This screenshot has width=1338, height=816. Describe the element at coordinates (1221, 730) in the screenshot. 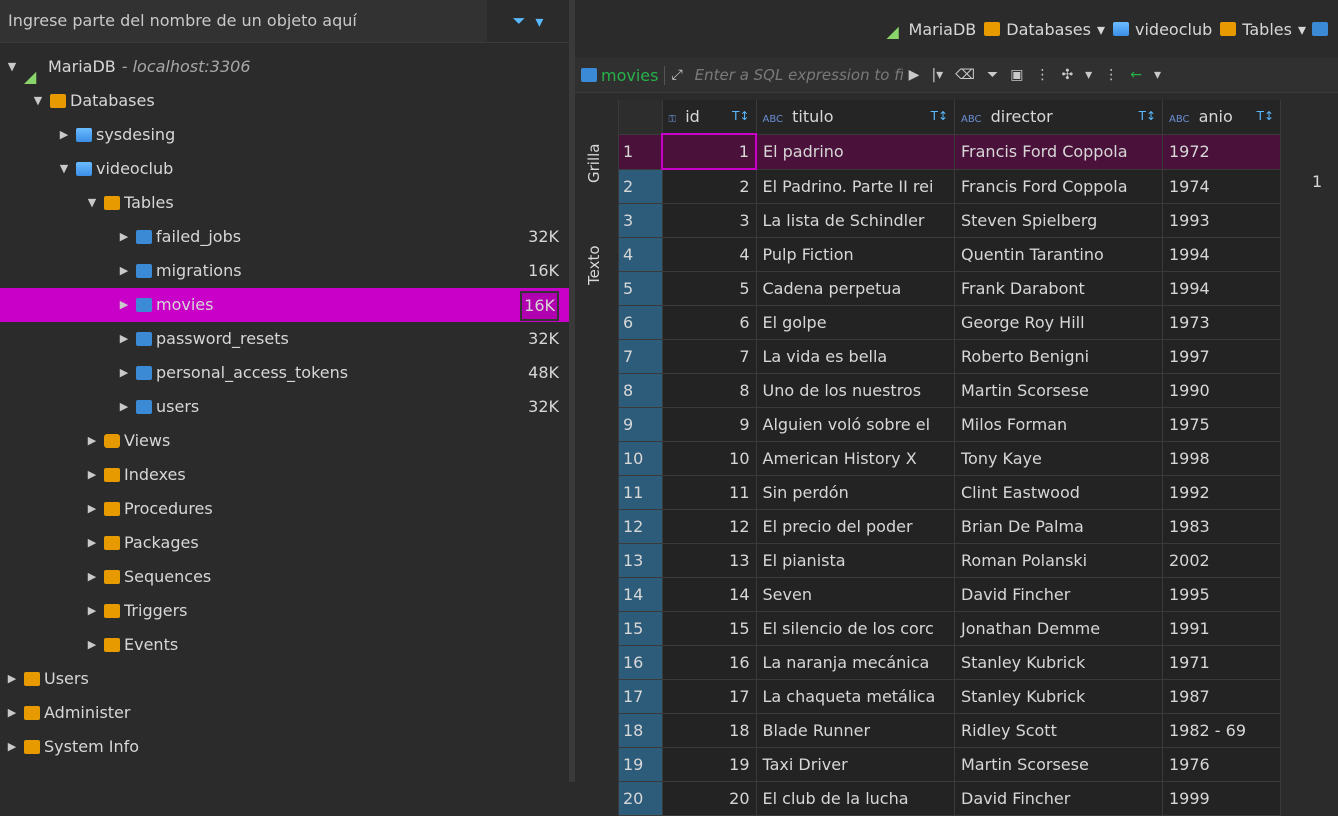

I see `cell-anio: 1982 - 69` at that location.